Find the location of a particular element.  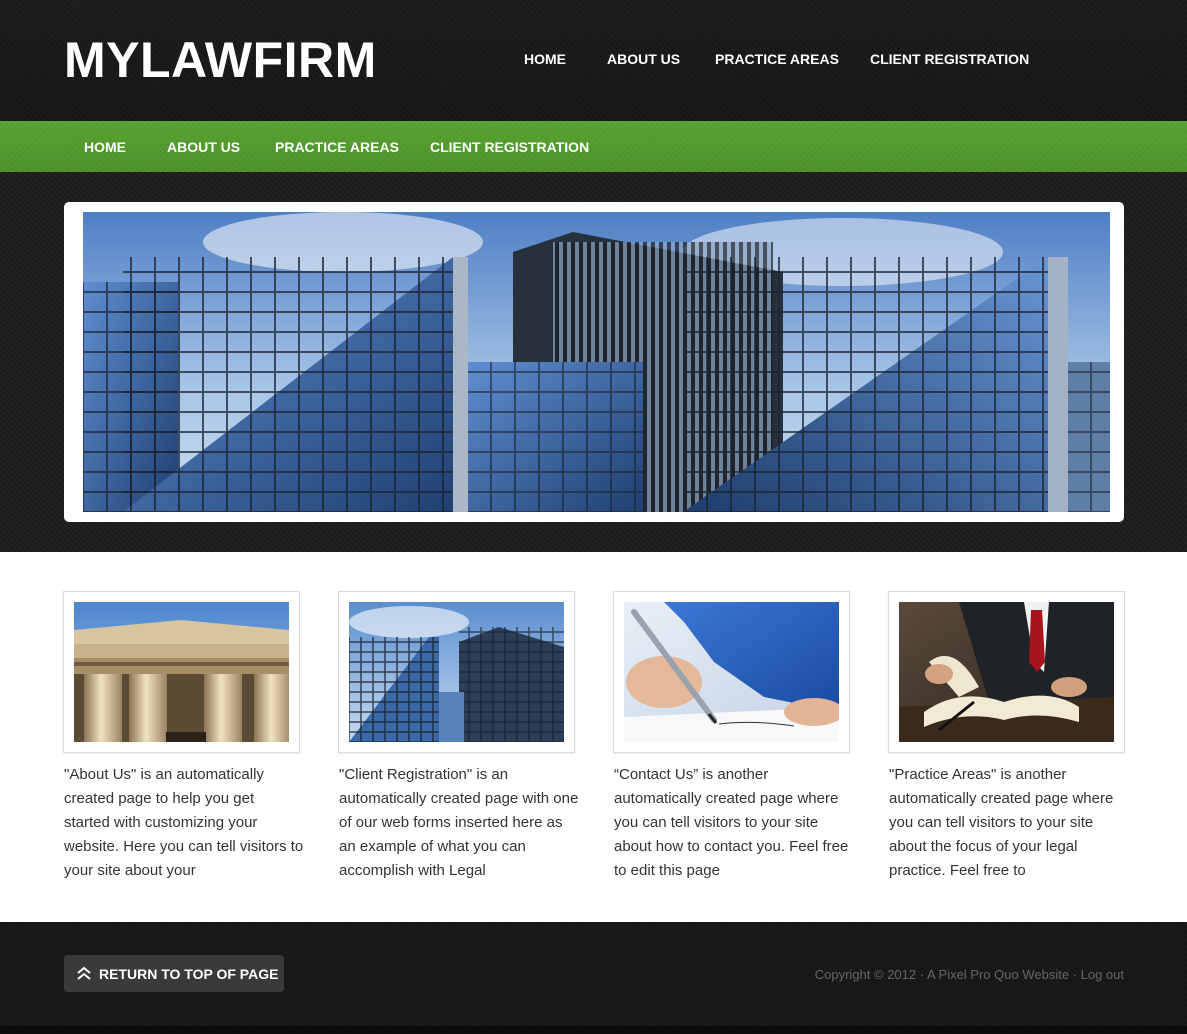

logout-link: Log out is located at coordinates (1102, 974).